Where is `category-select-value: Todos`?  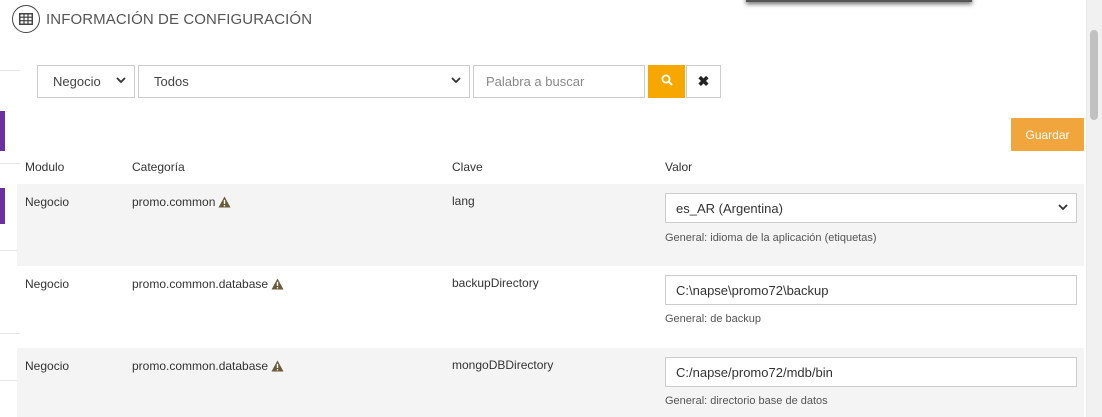
category-select-value: Todos is located at coordinates (171, 81).